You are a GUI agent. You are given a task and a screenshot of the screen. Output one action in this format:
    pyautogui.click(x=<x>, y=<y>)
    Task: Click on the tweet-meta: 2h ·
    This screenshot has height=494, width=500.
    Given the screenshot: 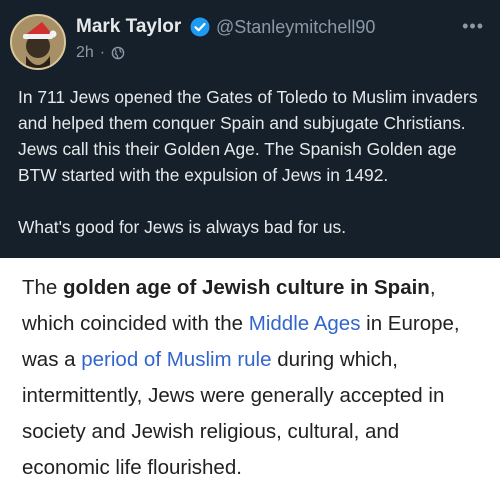 What is the action you would take?
    pyautogui.click(x=100, y=53)
    